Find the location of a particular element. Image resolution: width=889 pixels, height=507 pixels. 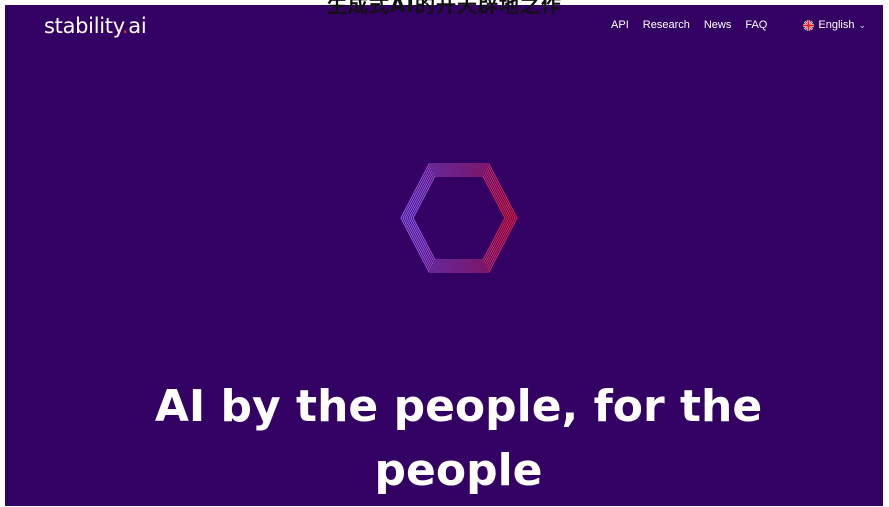

hero-headline-line1: AI by the people, for the is located at coordinates (458, 406).